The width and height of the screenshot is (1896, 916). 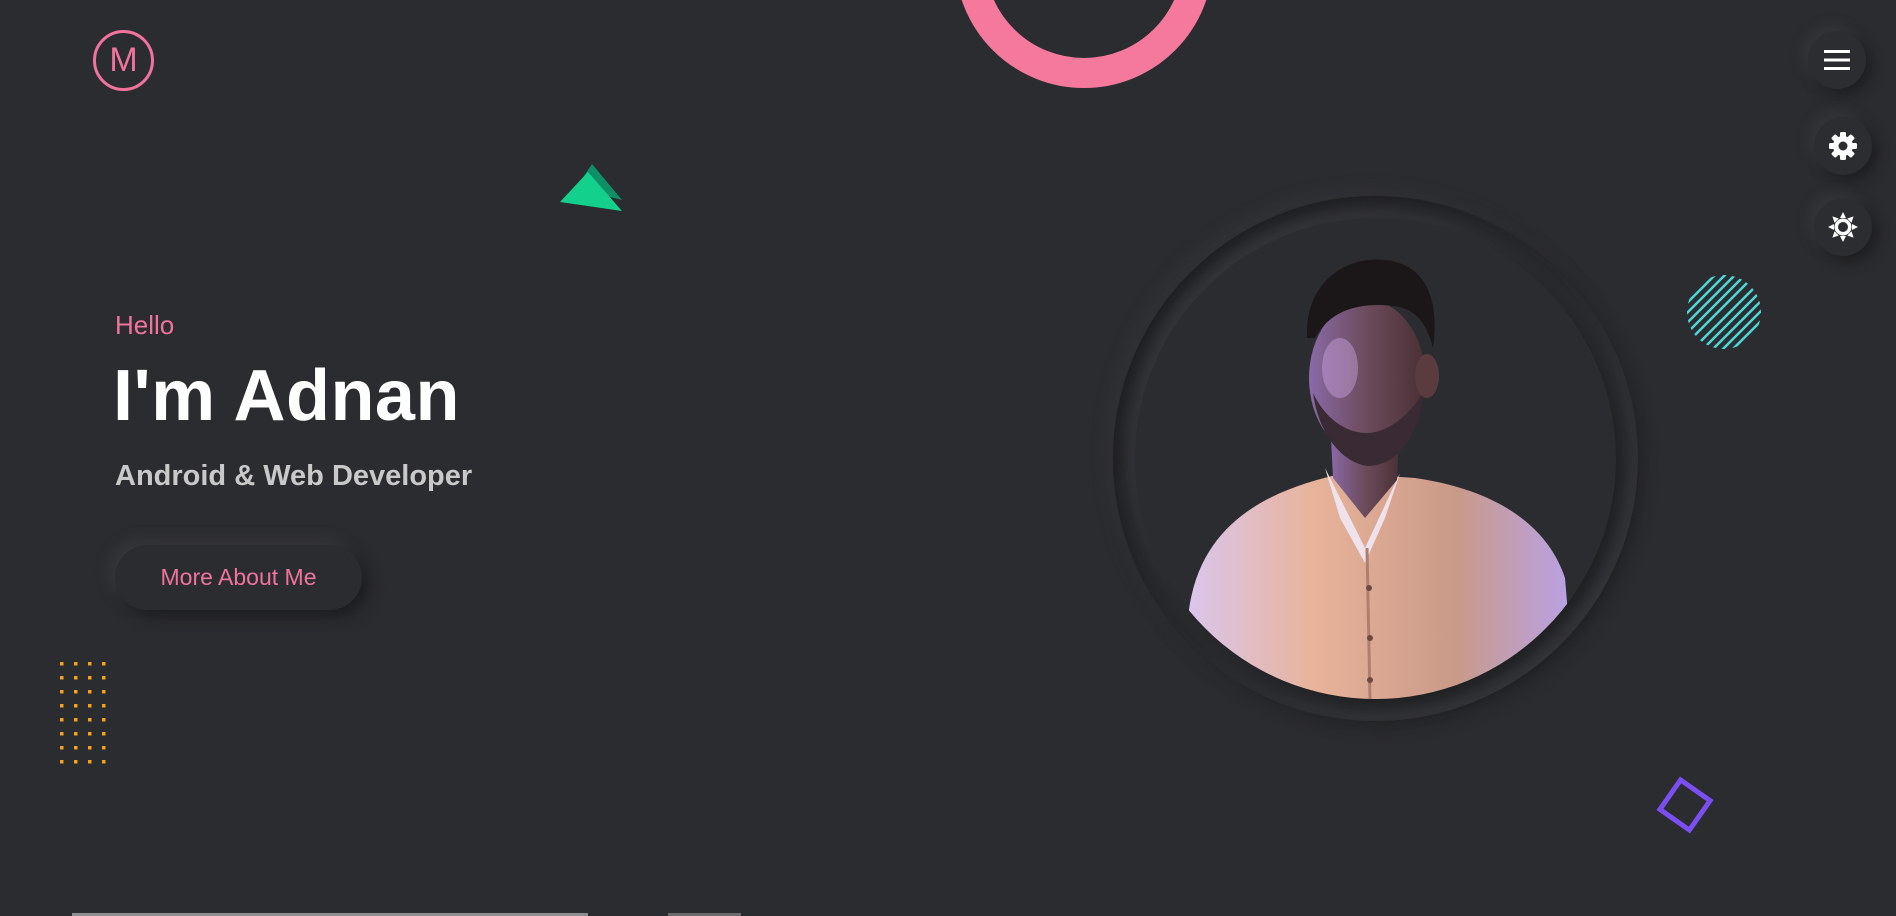 What do you see at coordinates (1724, 312) in the screenshot?
I see `decorative-striped-circle` at bounding box center [1724, 312].